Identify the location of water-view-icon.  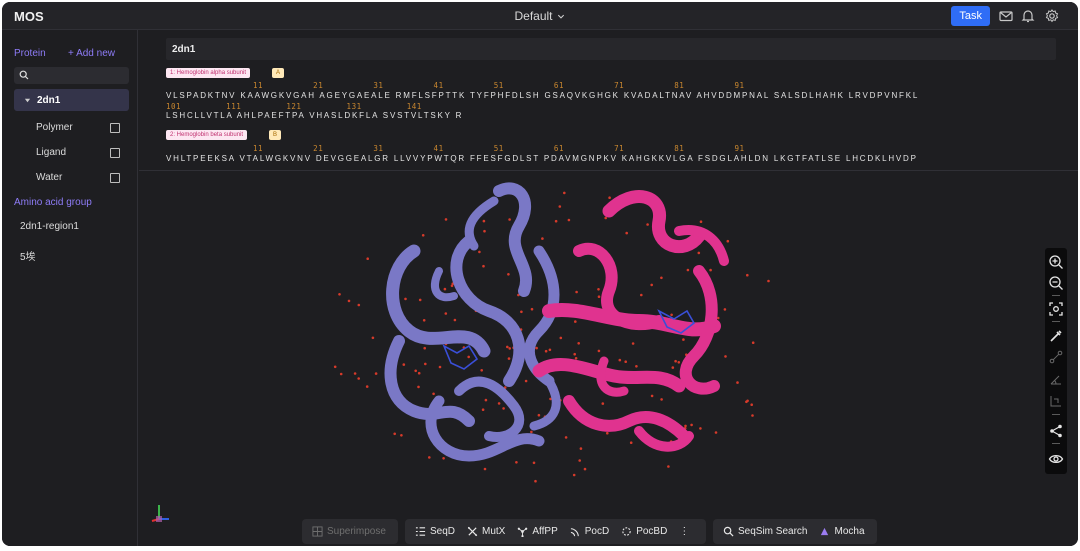
(115, 178).